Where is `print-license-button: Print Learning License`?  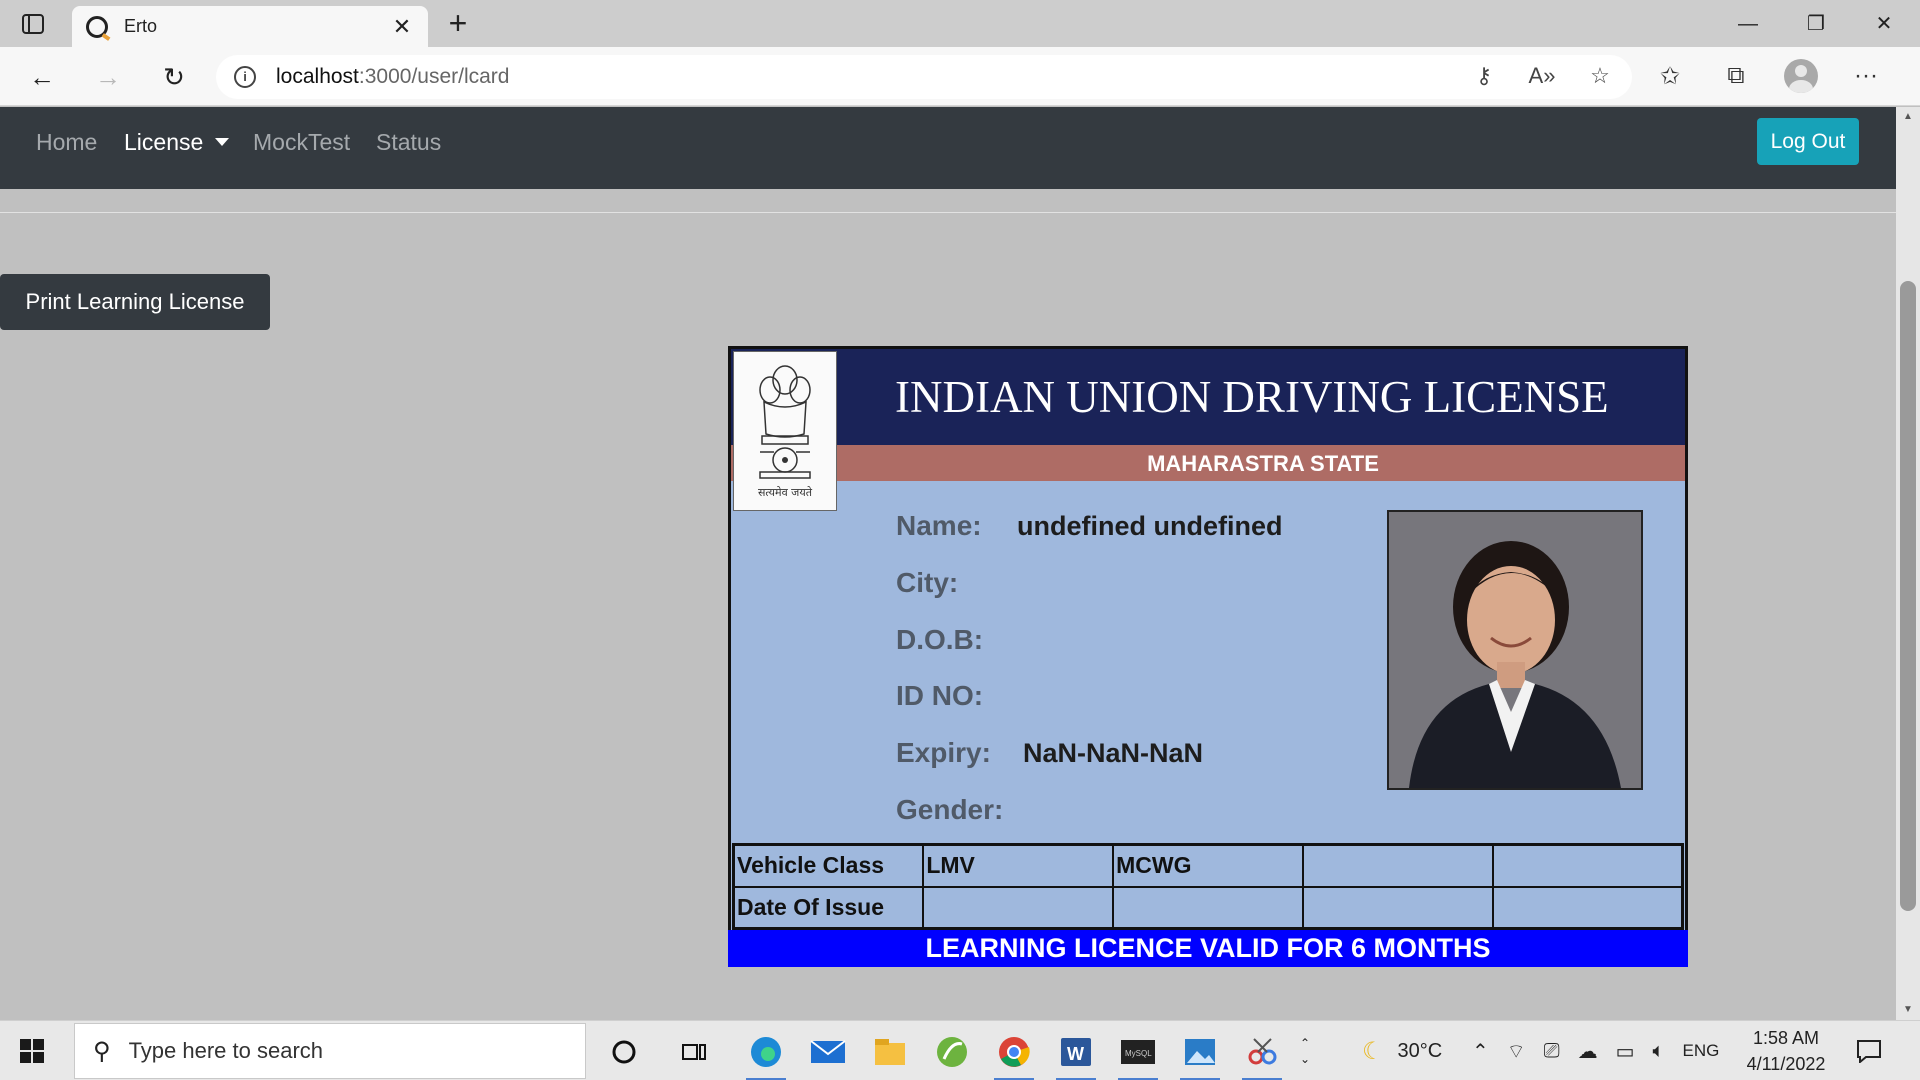
print-license-button: Print Learning License is located at coordinates (135, 302).